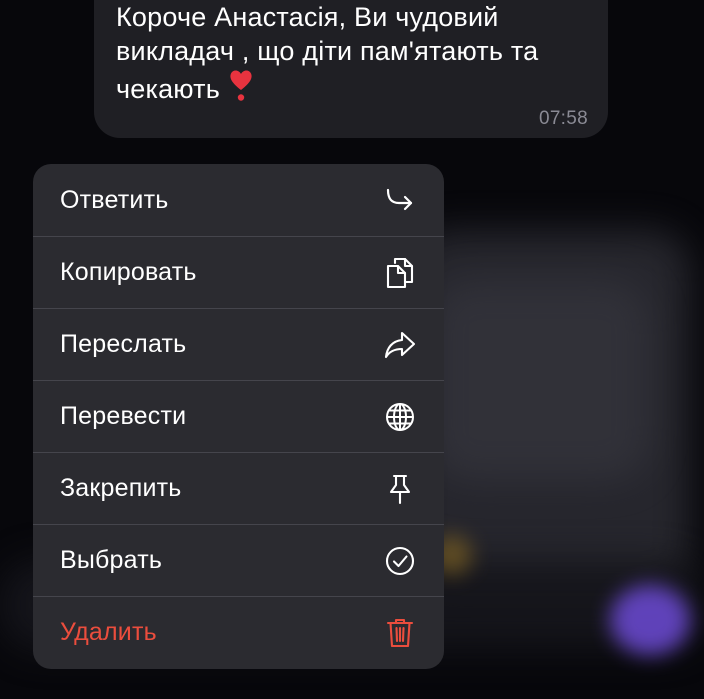 The width and height of the screenshot is (704, 699). I want to click on menu-item-delete: Удалить, so click(238, 632).